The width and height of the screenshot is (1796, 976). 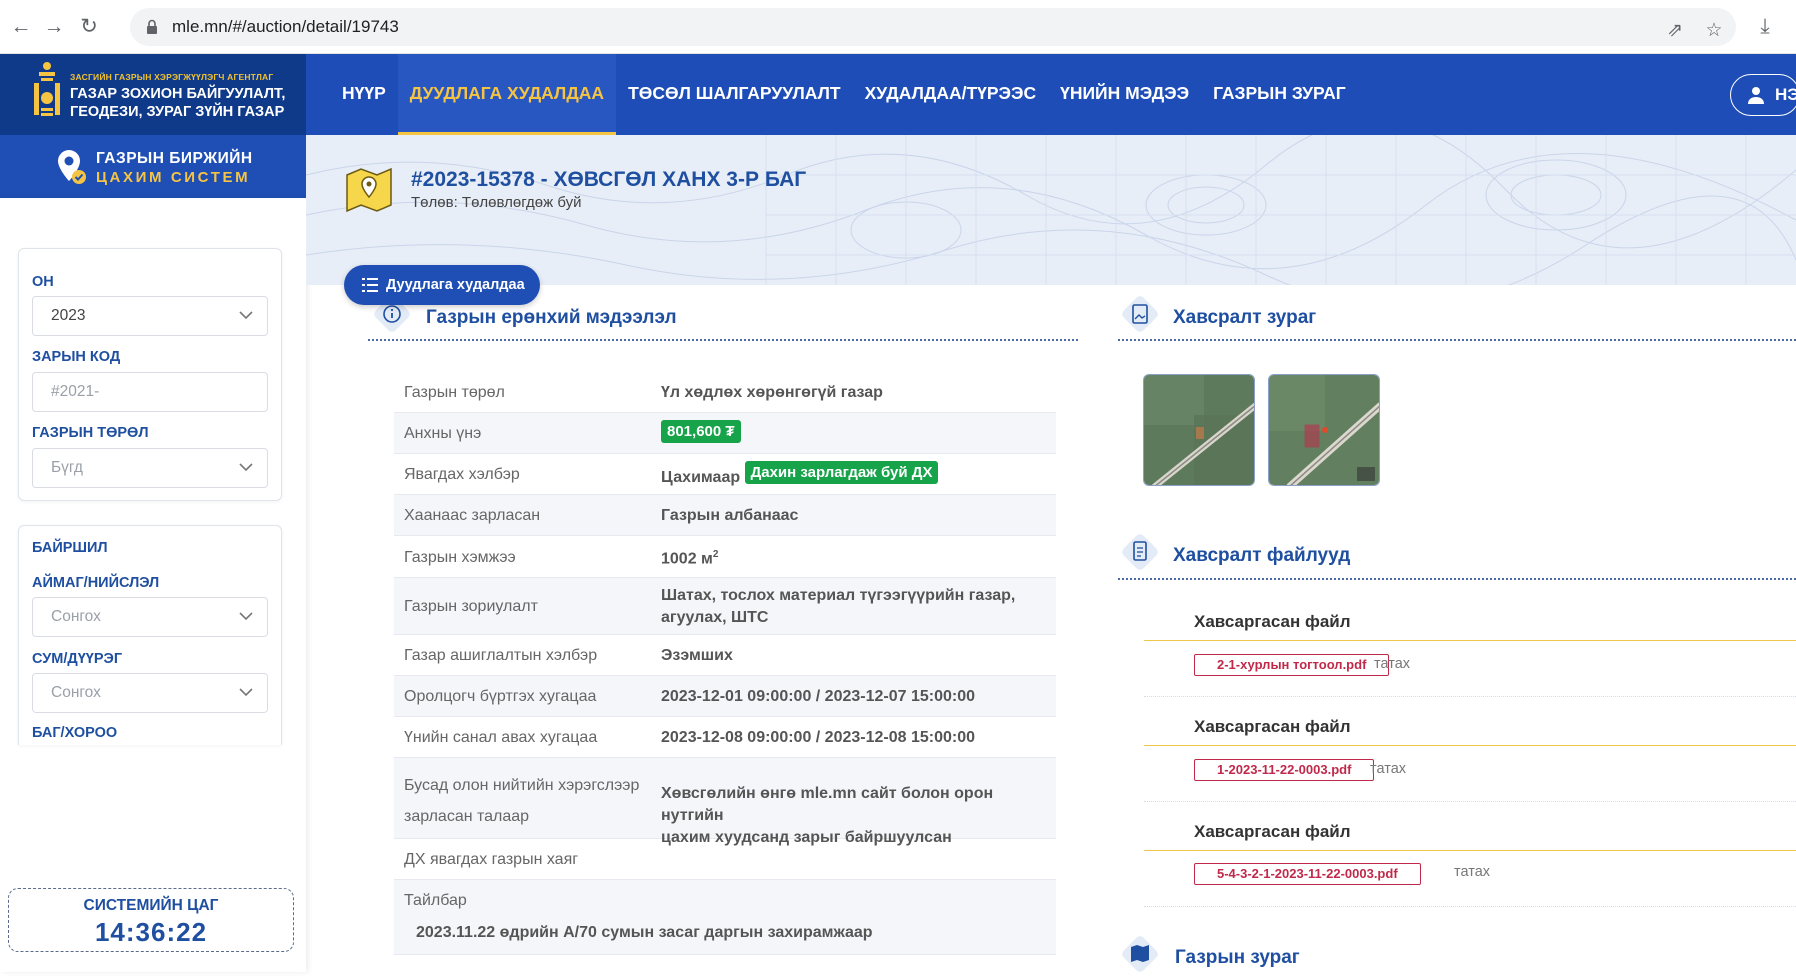 What do you see at coordinates (472, 515) in the screenshot?
I see `row-key: Хаанаас зарласан` at bounding box center [472, 515].